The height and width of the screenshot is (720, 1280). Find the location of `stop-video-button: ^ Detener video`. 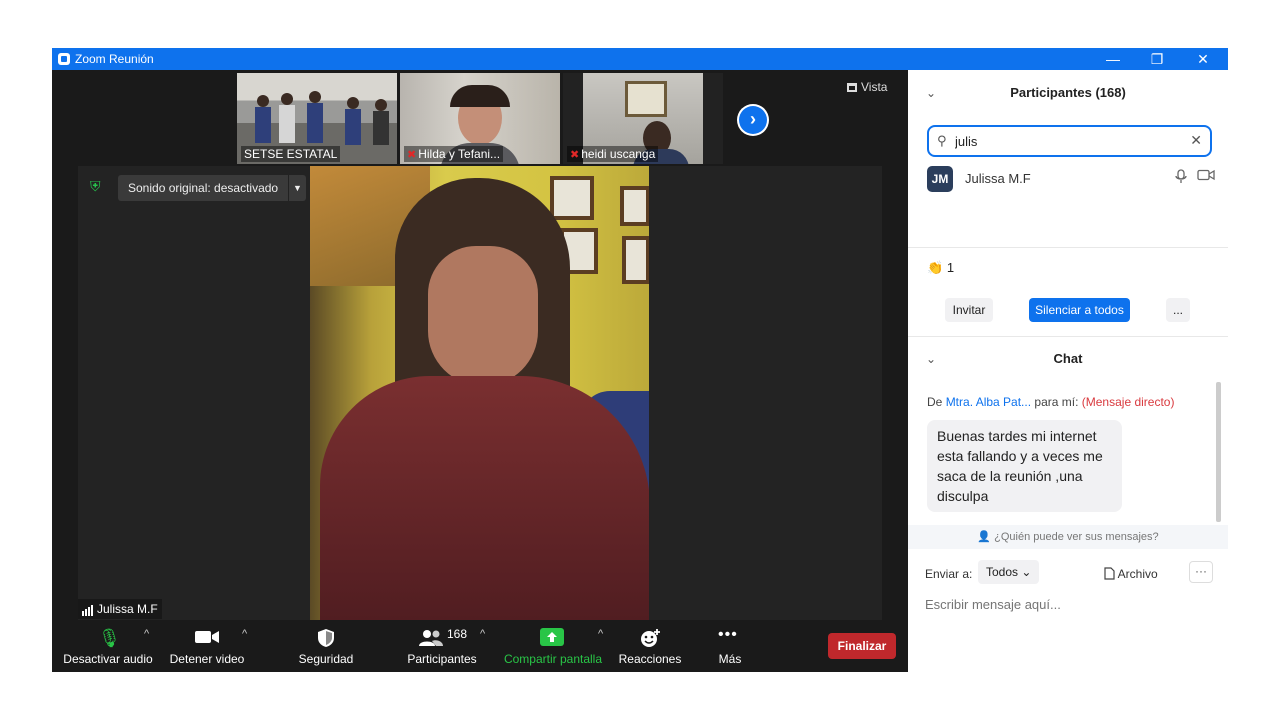

stop-video-button: ^ Detener video is located at coordinates (207, 646).